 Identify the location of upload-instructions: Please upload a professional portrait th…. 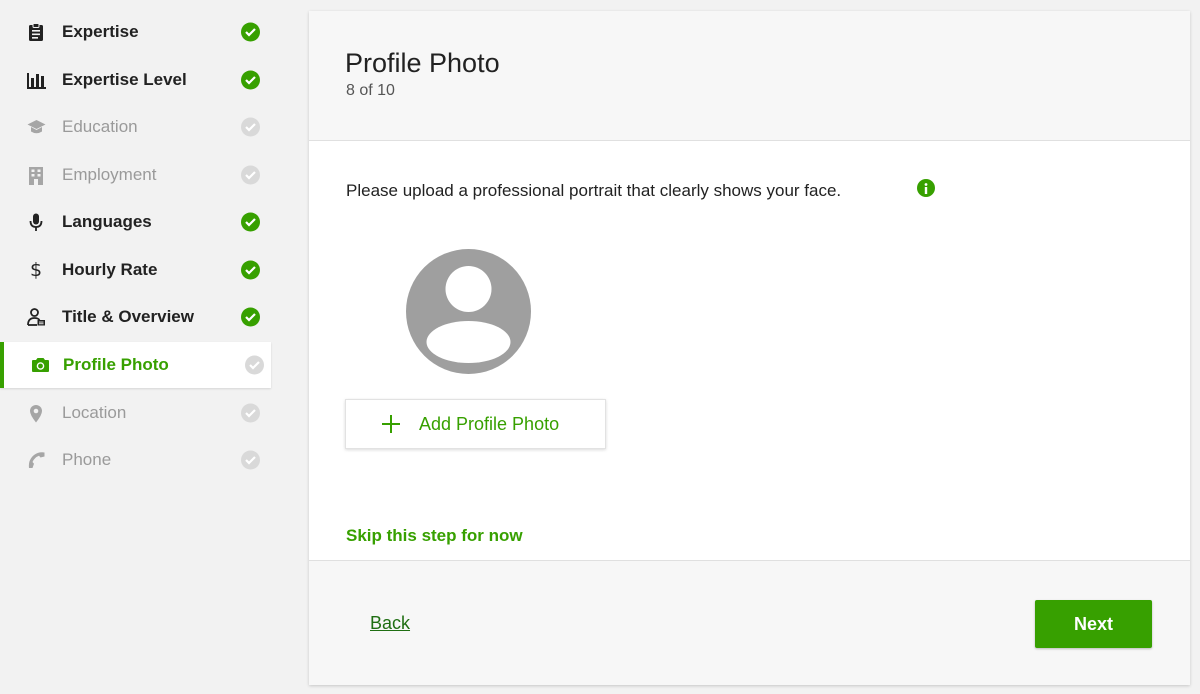
(594, 190).